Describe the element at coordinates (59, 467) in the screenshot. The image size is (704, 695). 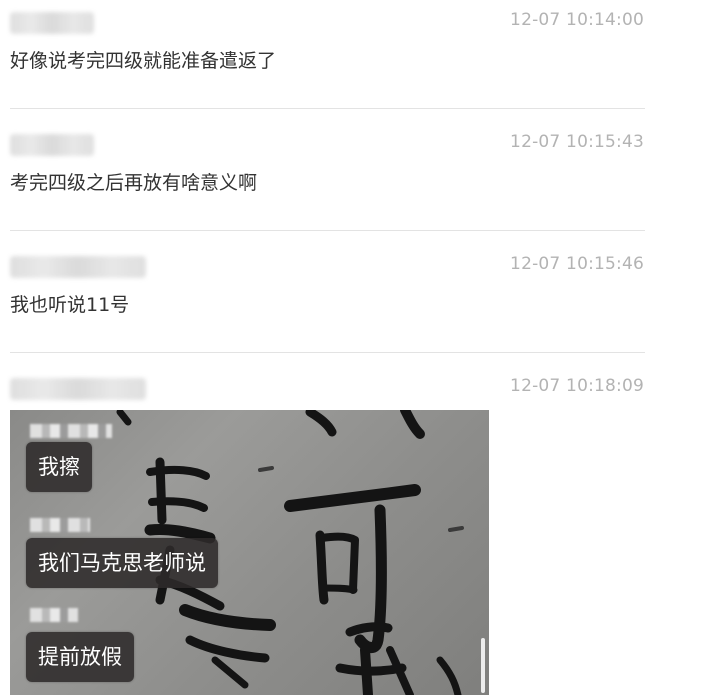
I see `chat-bubble: 我擦` at that location.